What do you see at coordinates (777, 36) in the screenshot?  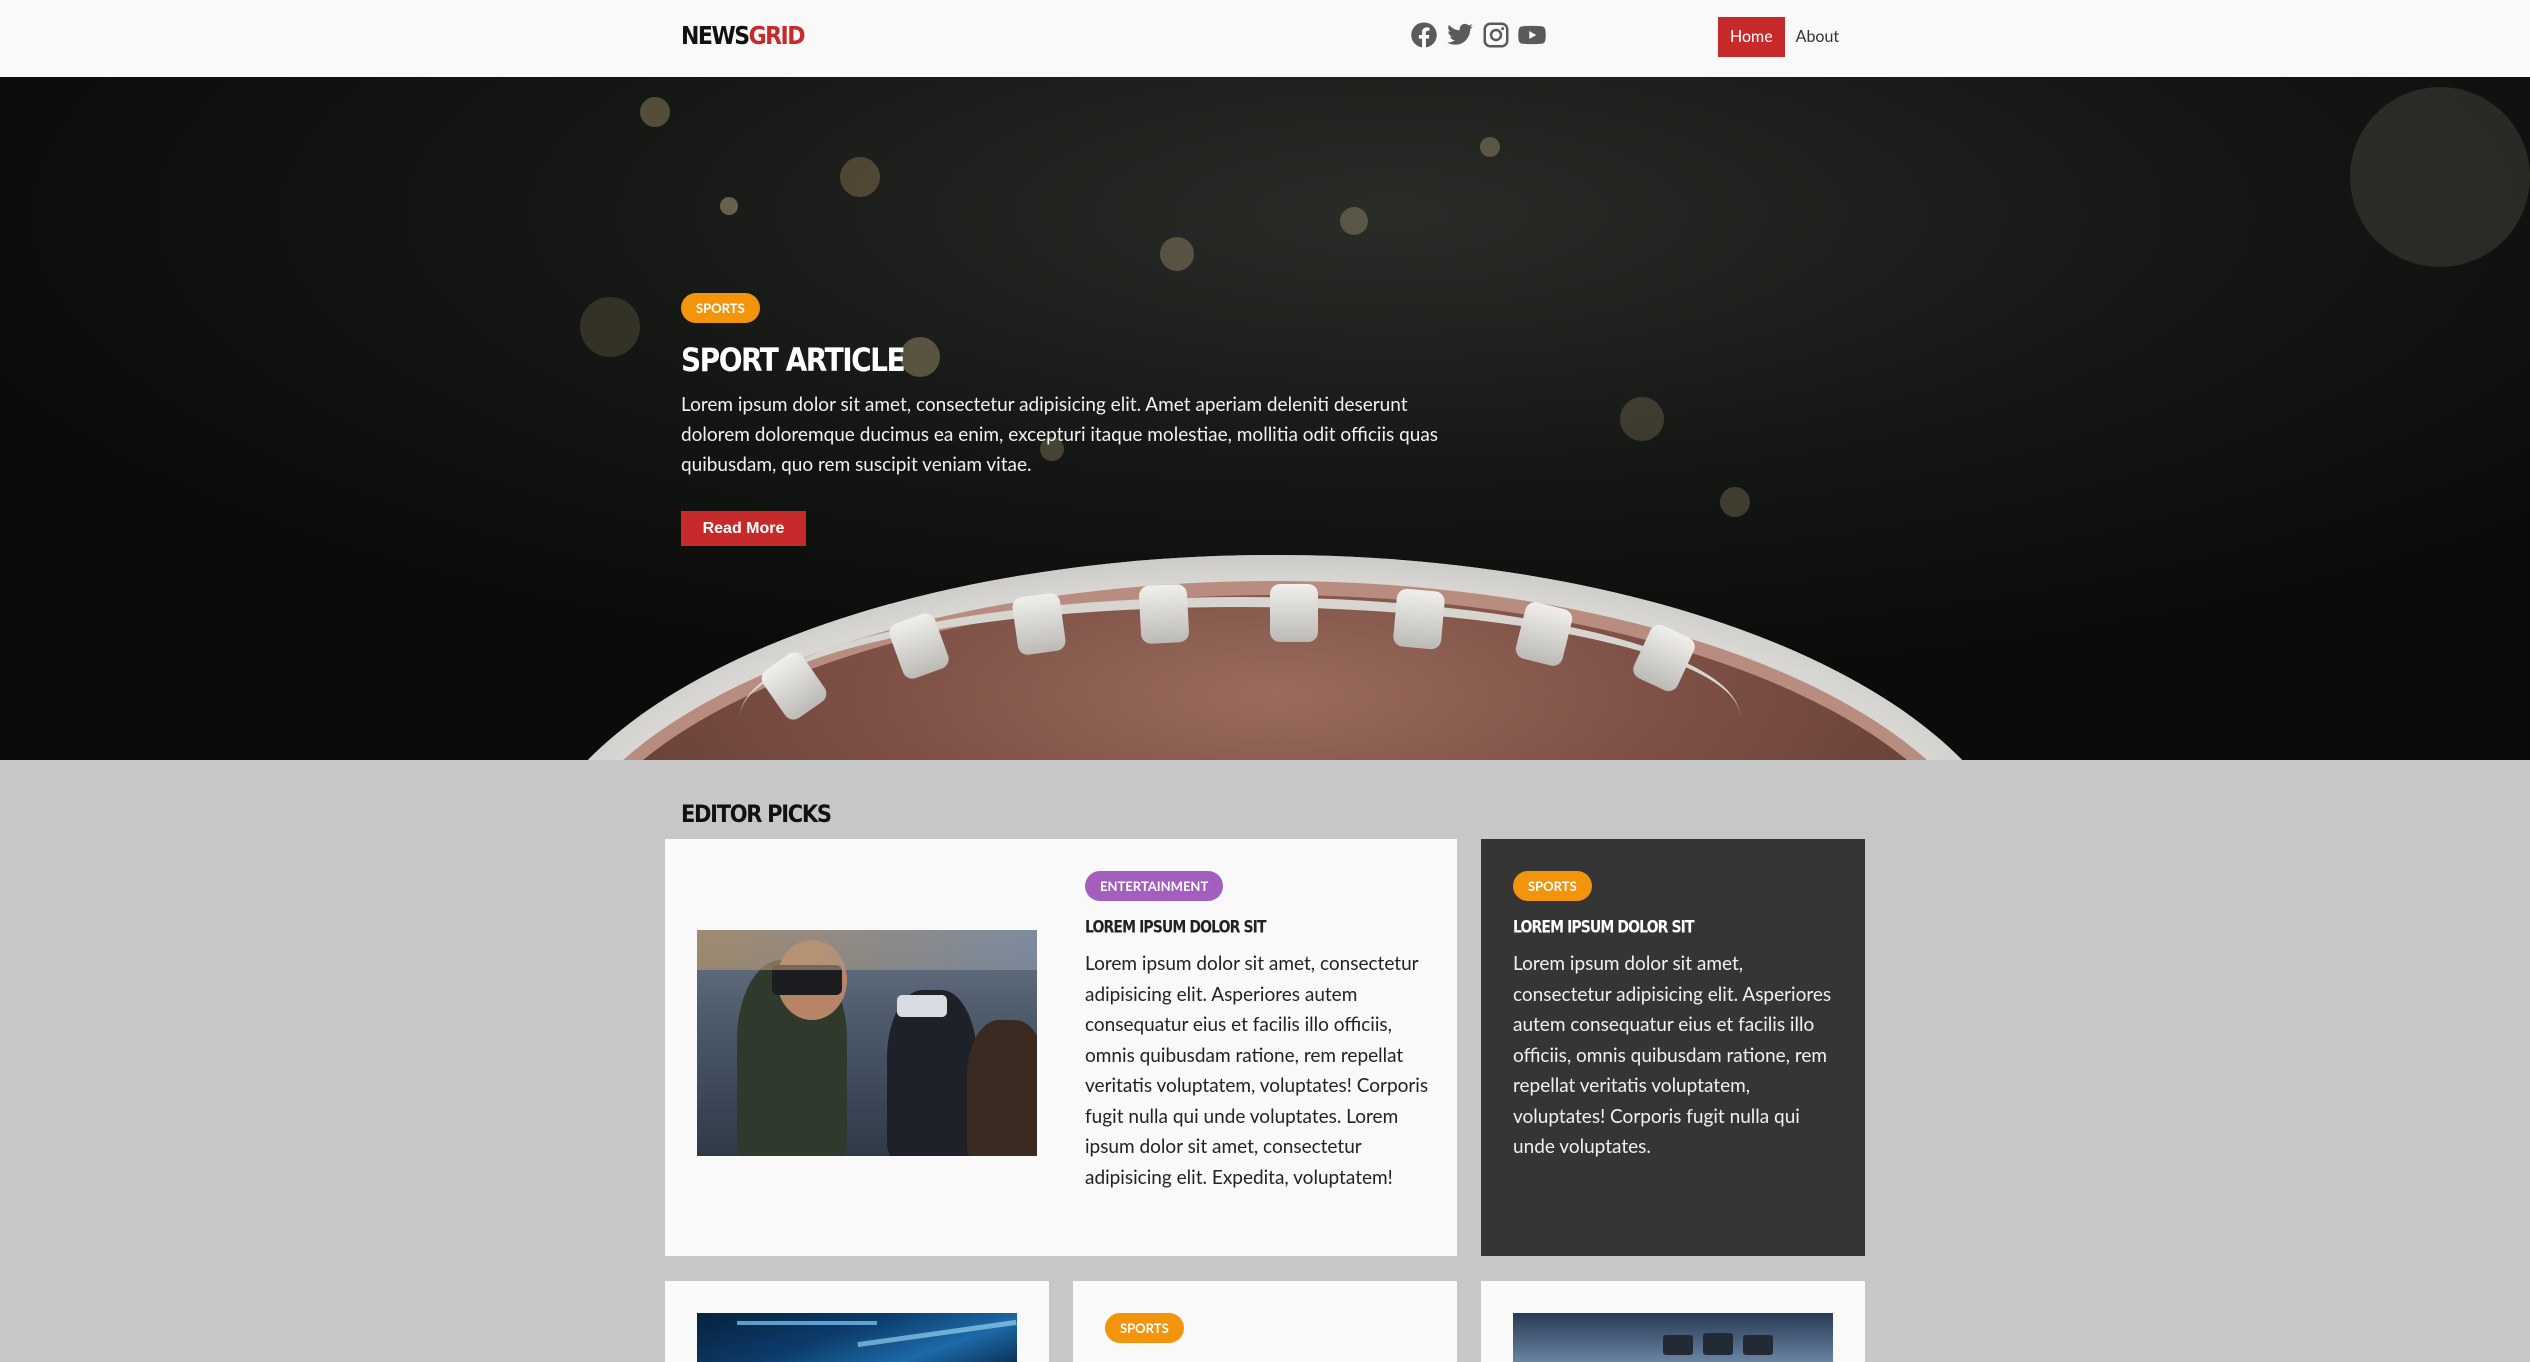 I see `logo-grid: GRID` at bounding box center [777, 36].